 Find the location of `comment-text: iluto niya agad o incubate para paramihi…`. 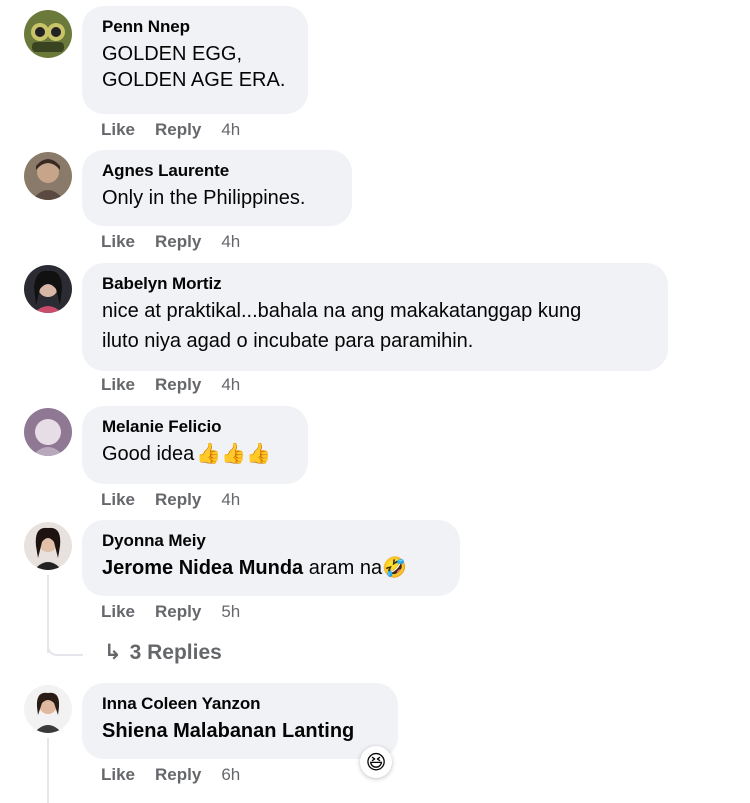

comment-text: iluto niya agad o incubate para paramihi… is located at coordinates (288, 341).